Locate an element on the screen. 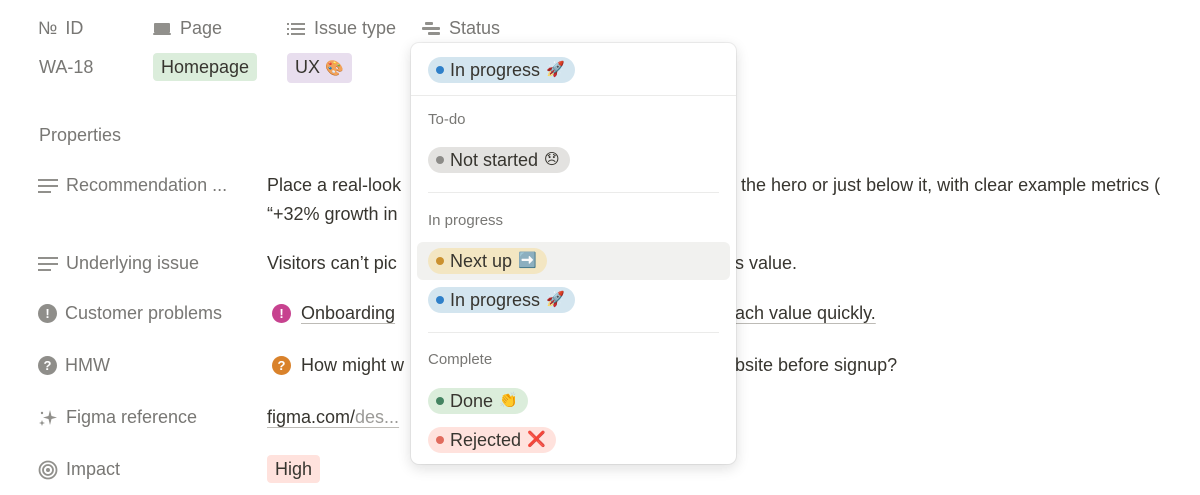  option-in-progress: In progress 🚀 is located at coordinates (501, 300).